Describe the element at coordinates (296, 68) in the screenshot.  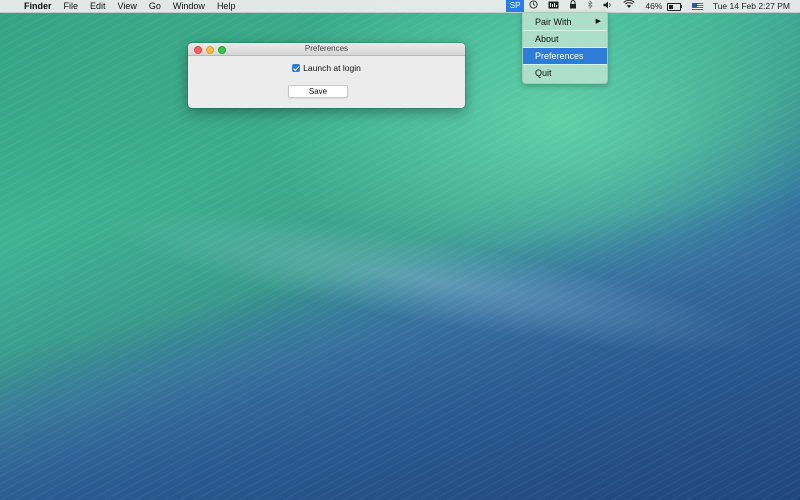
I see `launch-at-login-checkbox` at that location.